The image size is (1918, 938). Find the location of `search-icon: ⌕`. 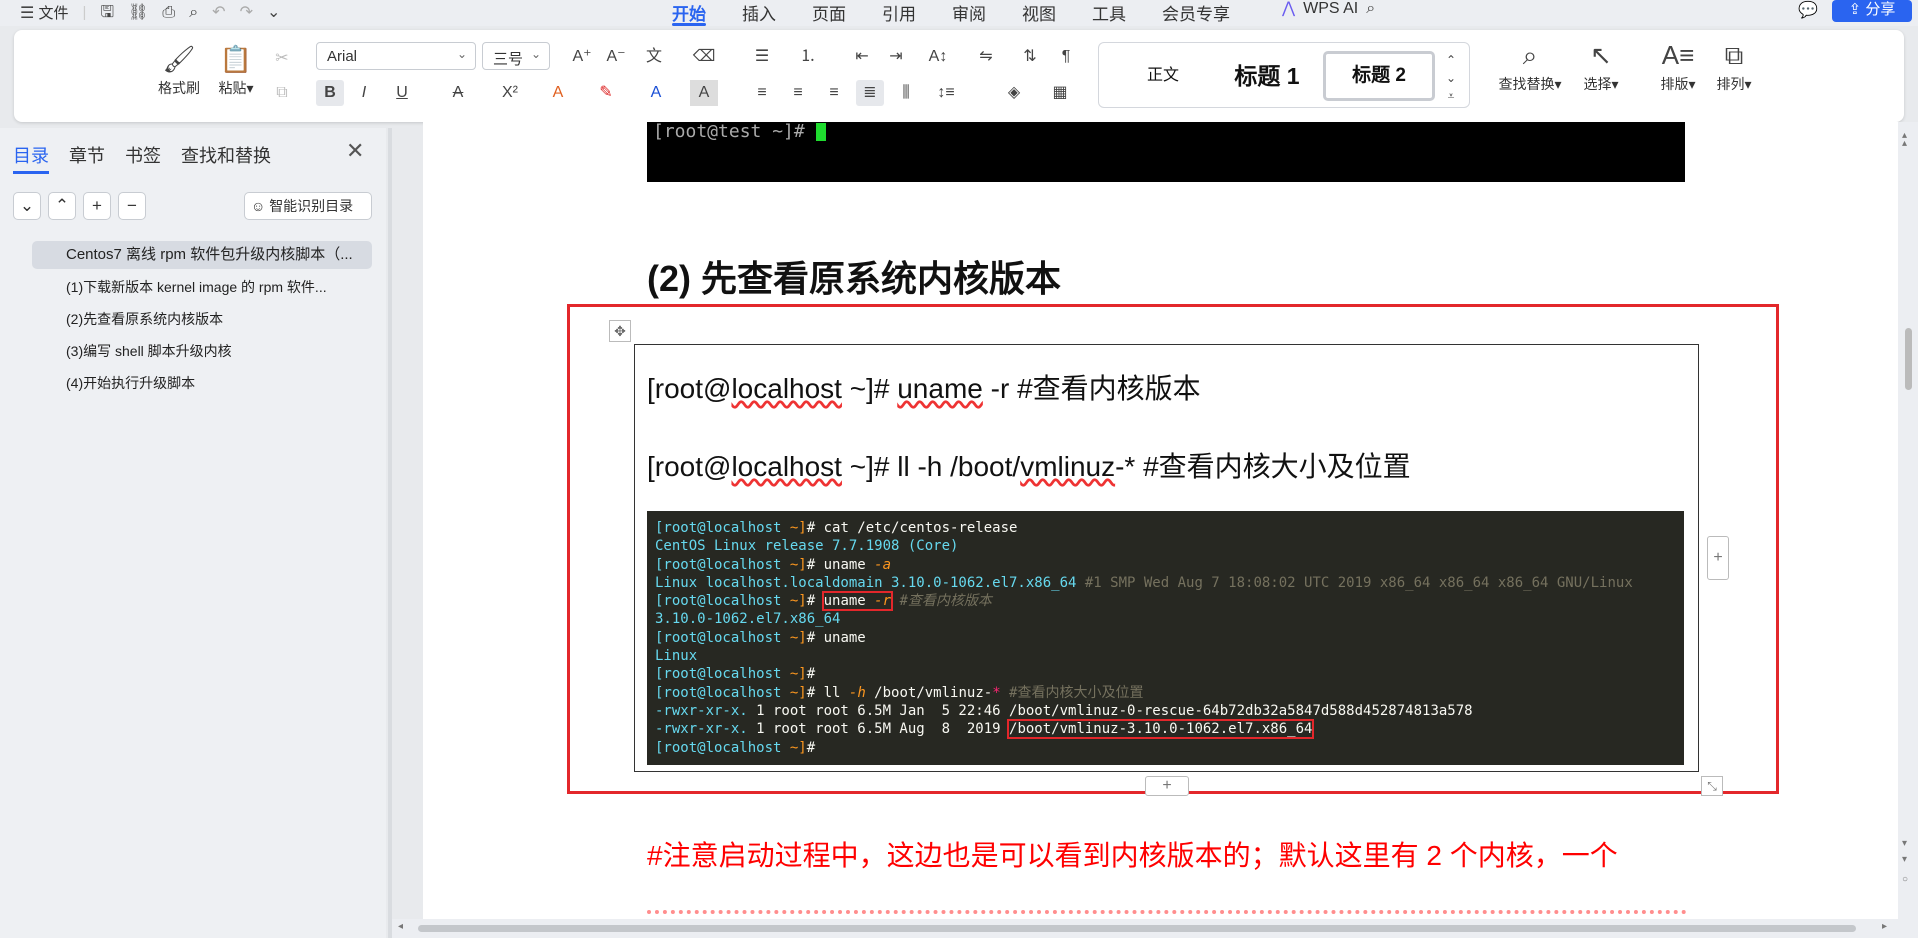

search-icon: ⌕ is located at coordinates (1370, 9).